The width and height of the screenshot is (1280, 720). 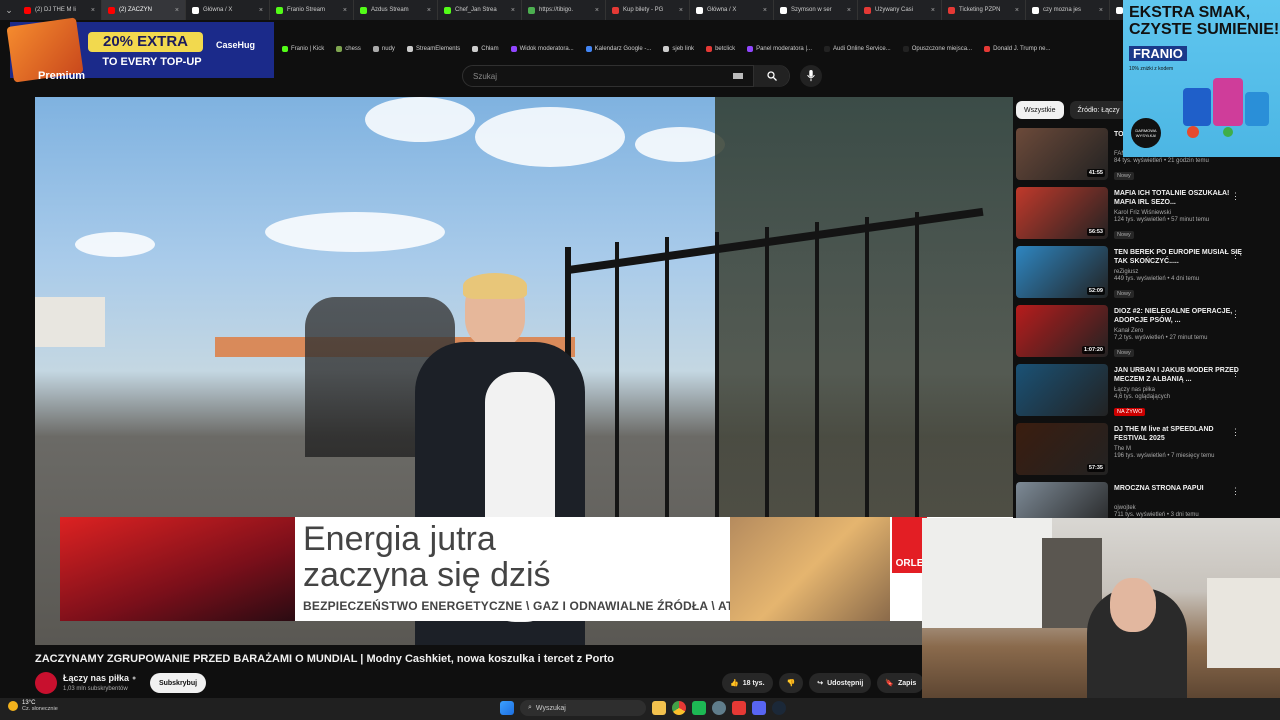 I want to click on browser-tab: Chef_Jan Strea ×, so click(x=480, y=10).